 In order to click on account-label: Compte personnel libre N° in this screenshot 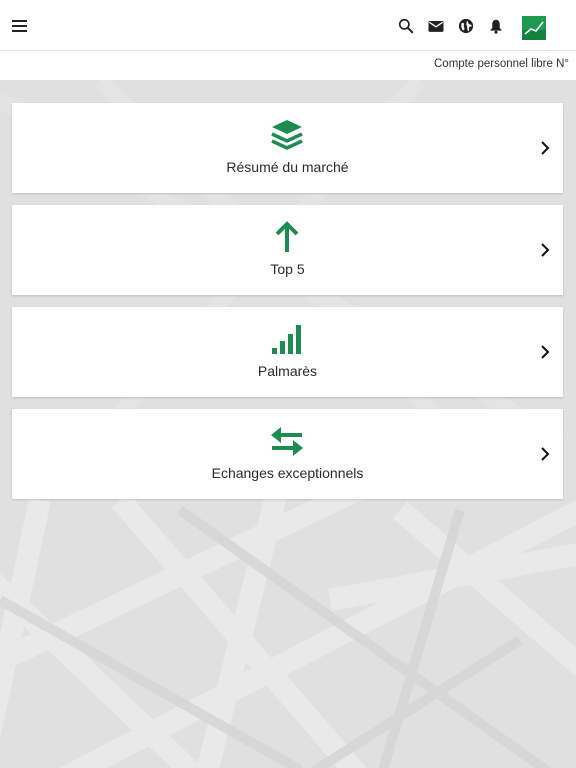, I will do `click(501, 64)`.